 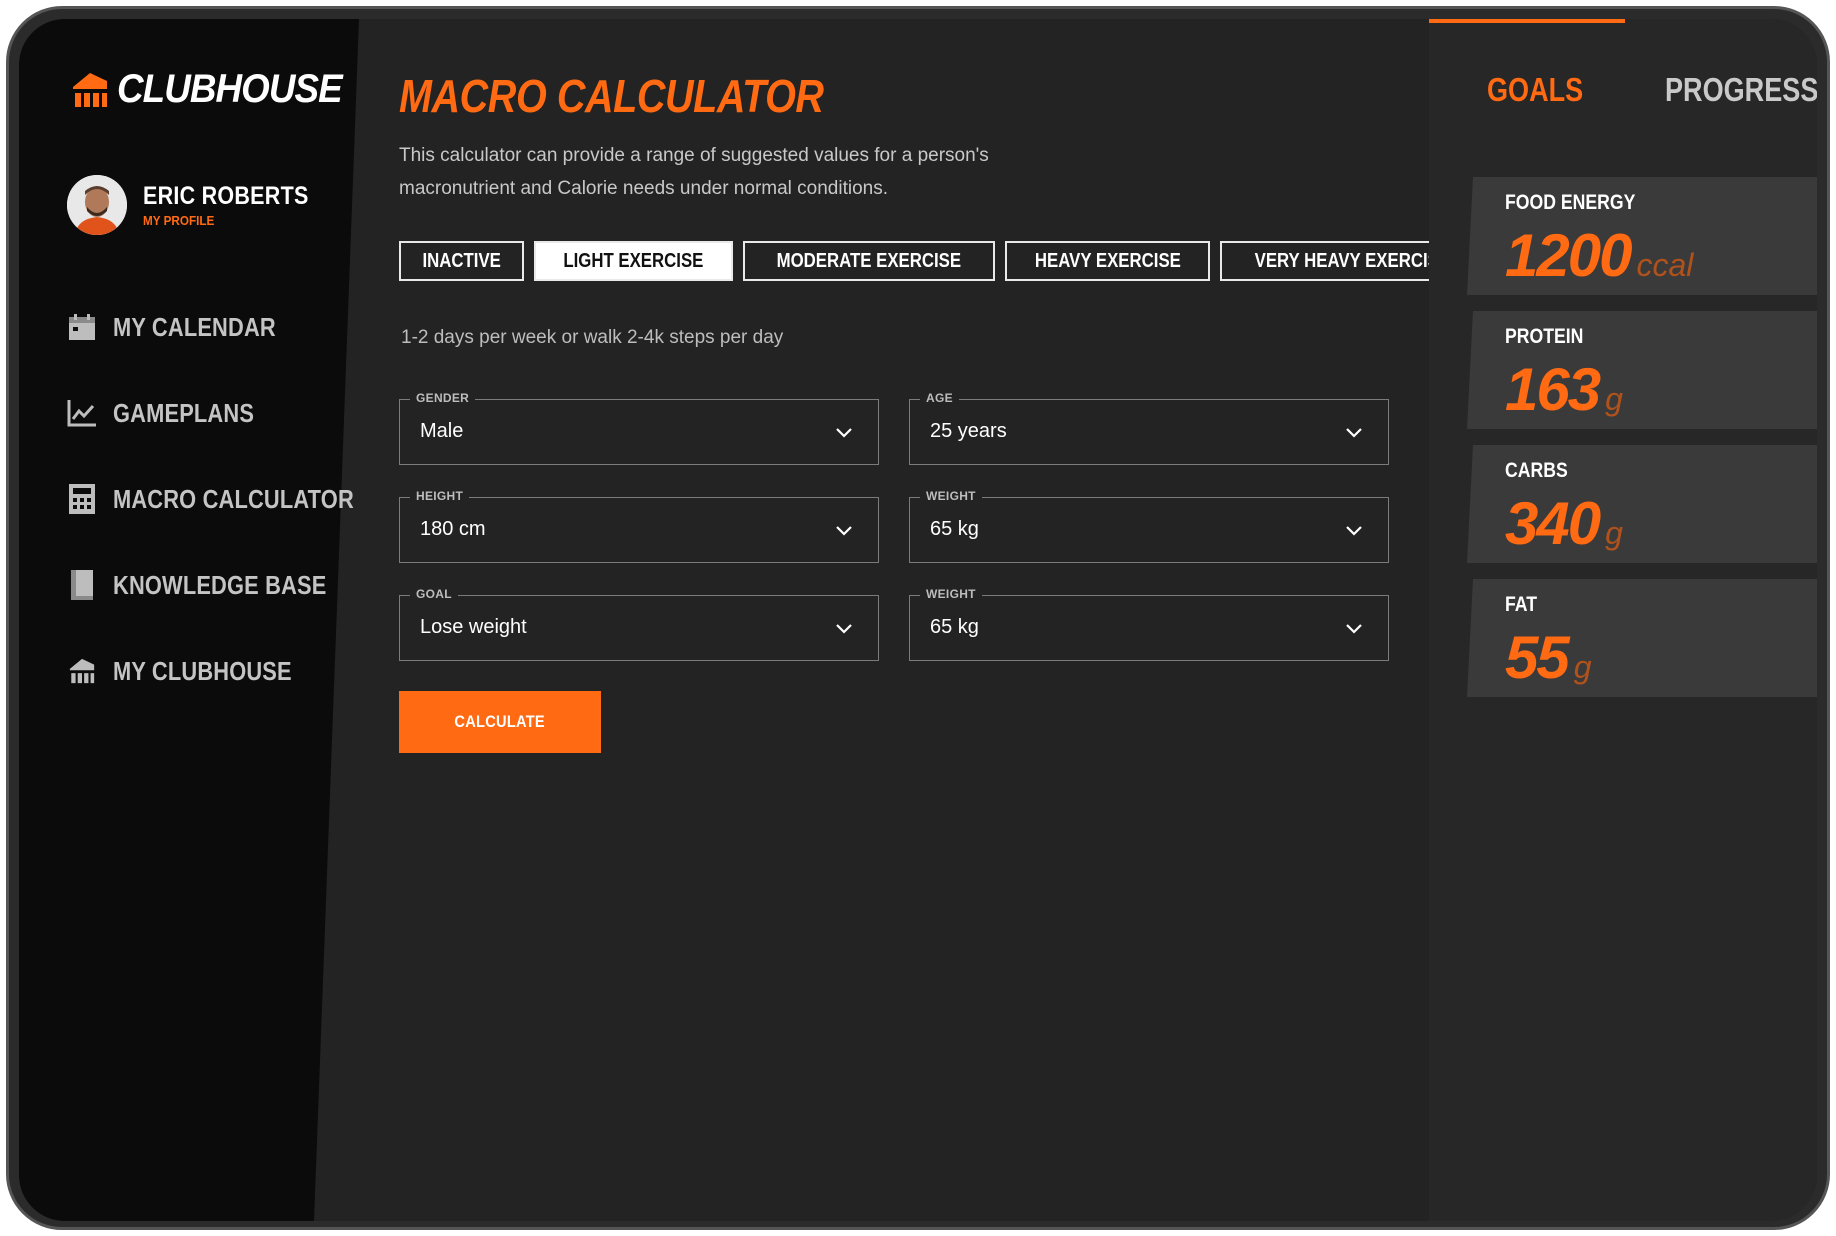 What do you see at coordinates (184, 412) in the screenshot?
I see `sidebar-item-label: GAMEPLANS` at bounding box center [184, 412].